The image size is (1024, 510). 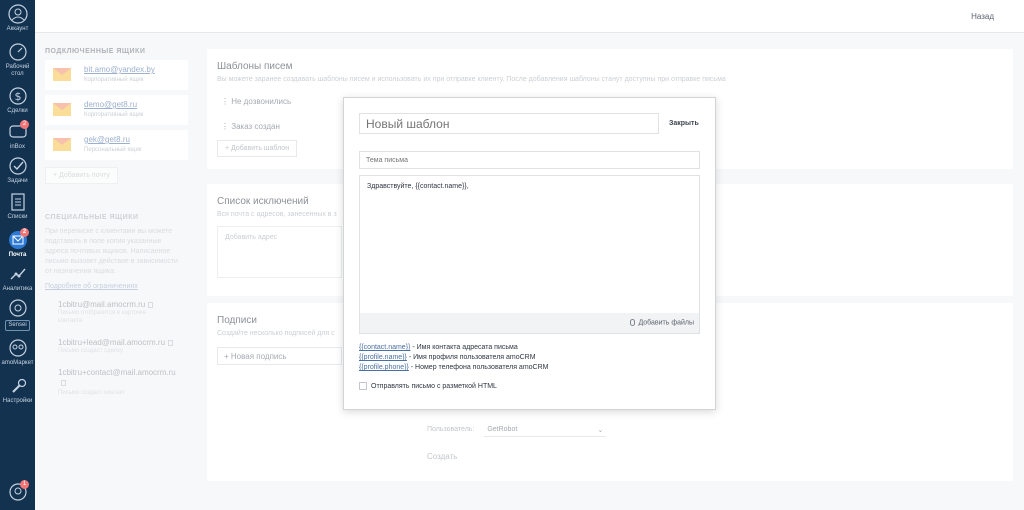 I want to click on nav-item-label: Списки, so click(x=17, y=217).